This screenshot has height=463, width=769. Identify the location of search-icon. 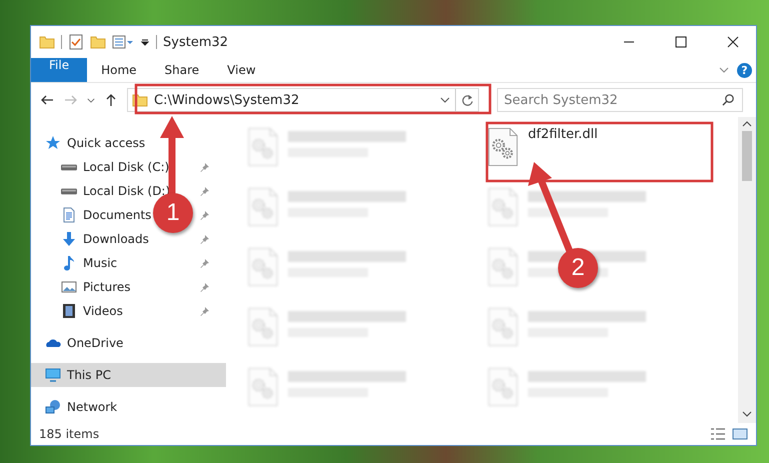
(728, 99).